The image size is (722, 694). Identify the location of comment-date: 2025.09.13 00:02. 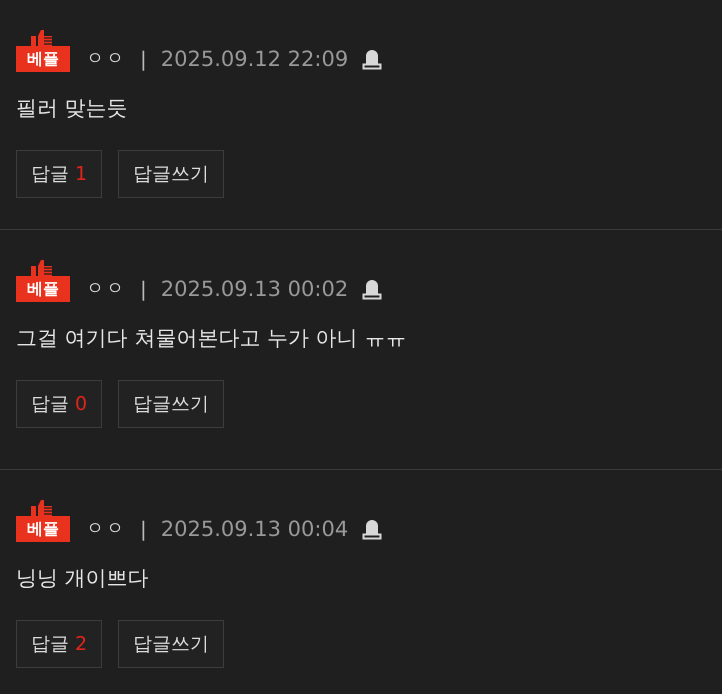
(254, 289).